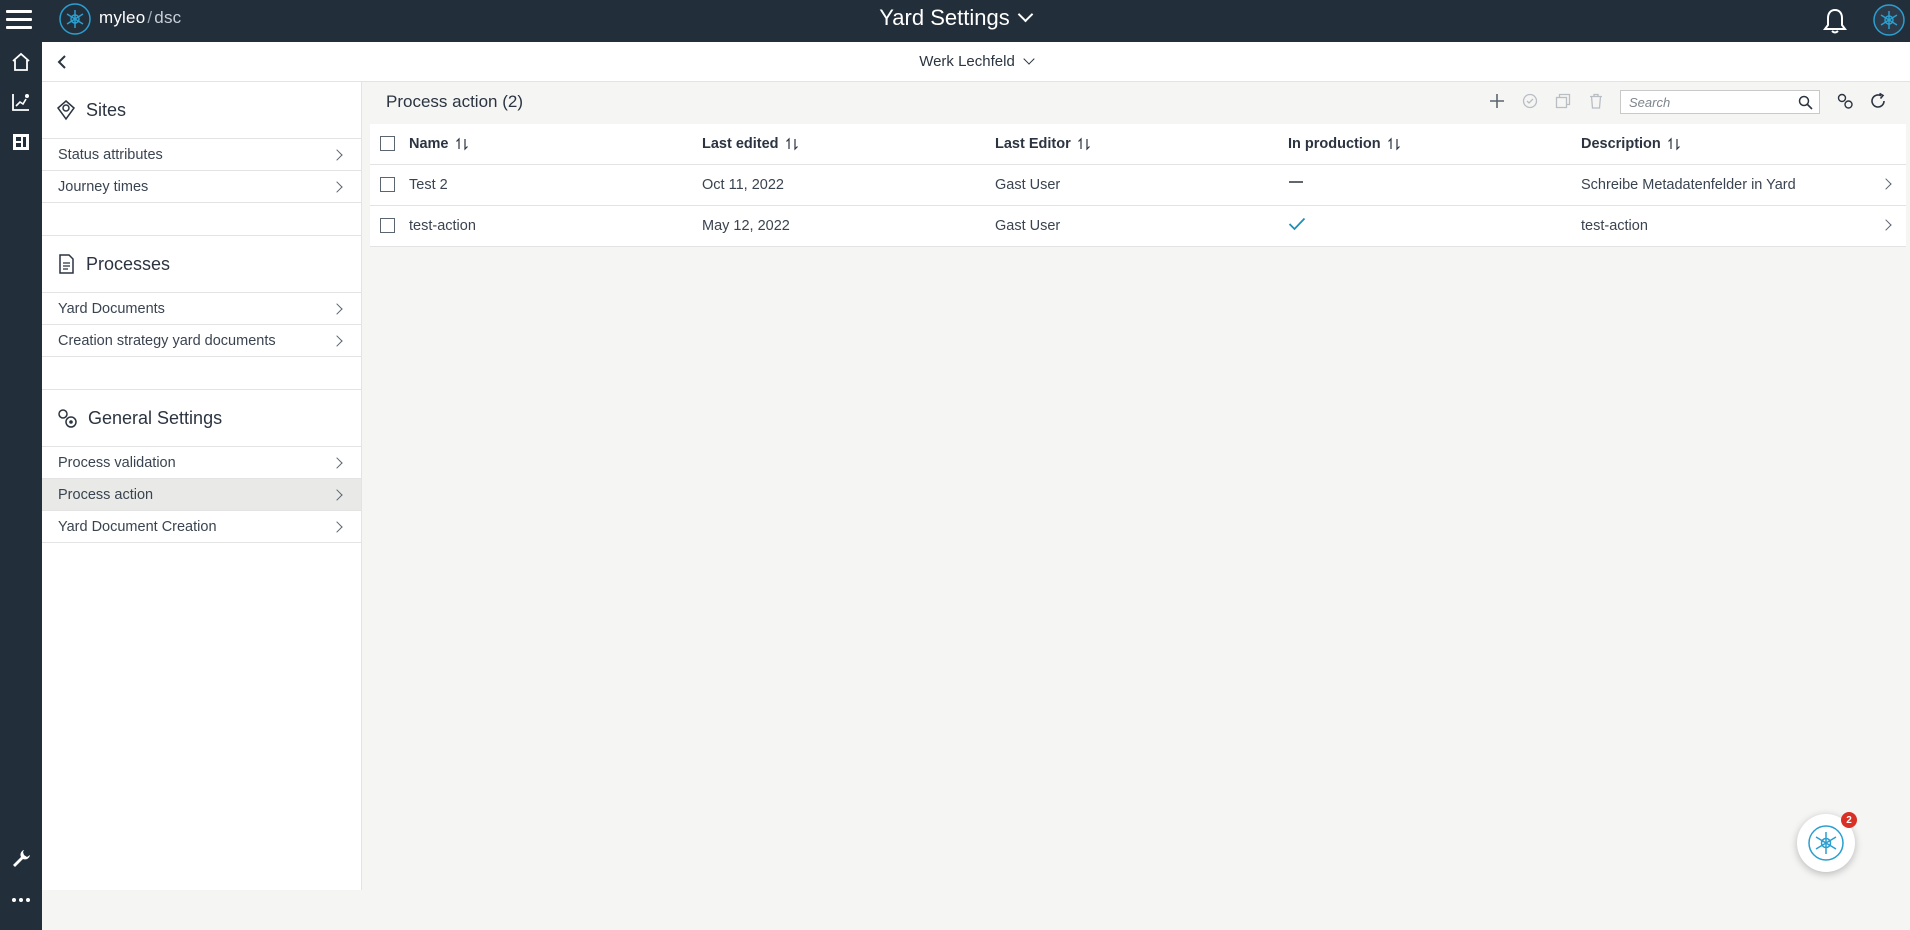  I want to click on sidebar-item-process-action: Process action, so click(201, 495).